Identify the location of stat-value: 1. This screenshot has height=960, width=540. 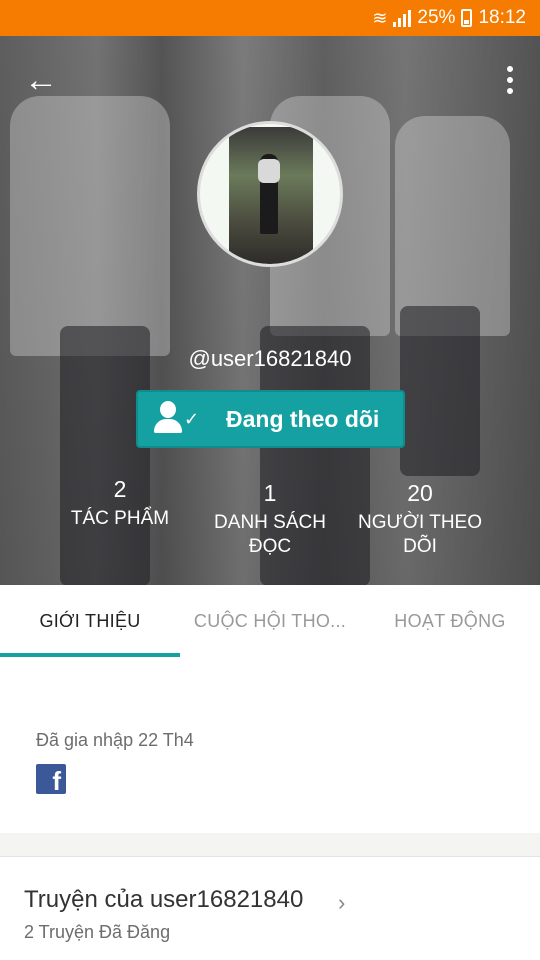
(270, 493).